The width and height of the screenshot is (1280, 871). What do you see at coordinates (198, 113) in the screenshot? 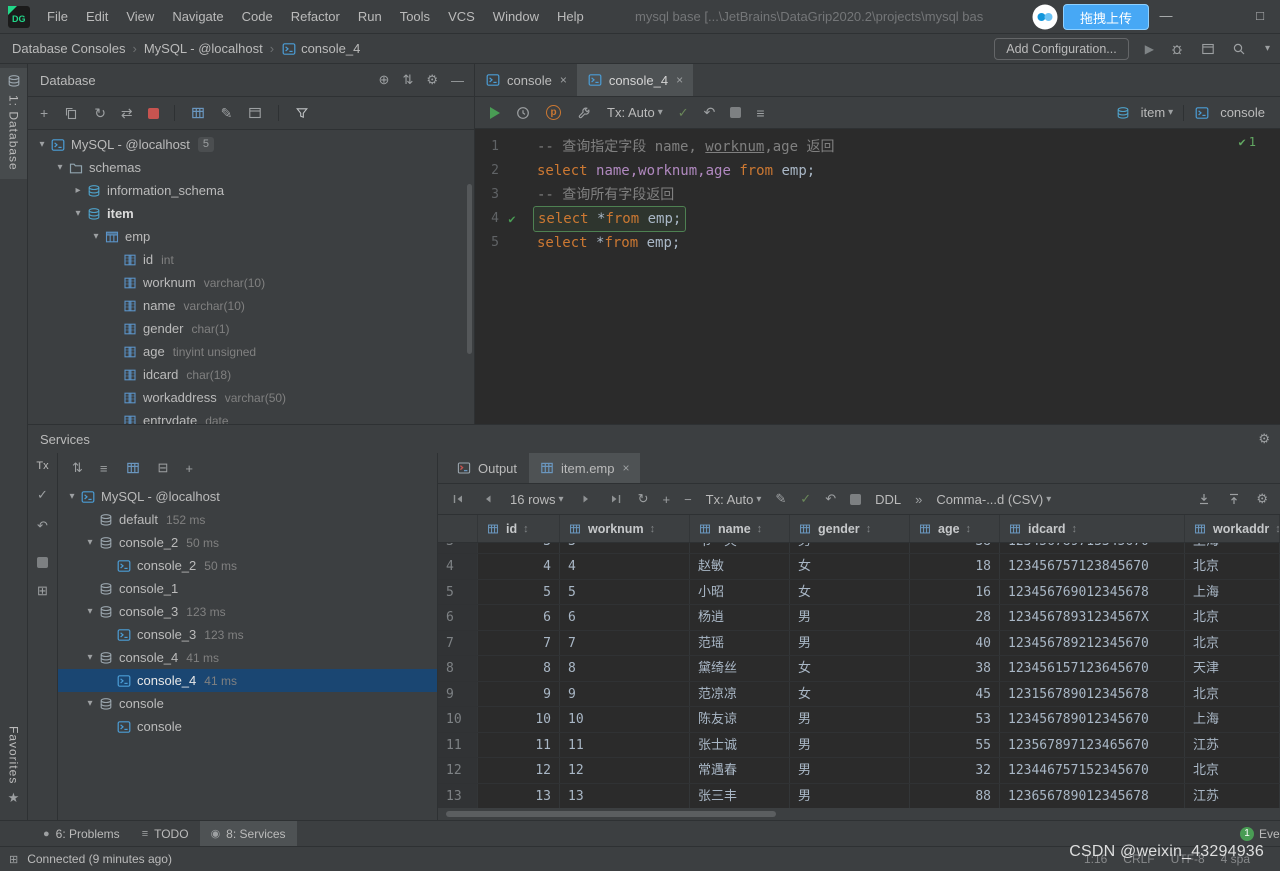
I see `open-table-icon` at bounding box center [198, 113].